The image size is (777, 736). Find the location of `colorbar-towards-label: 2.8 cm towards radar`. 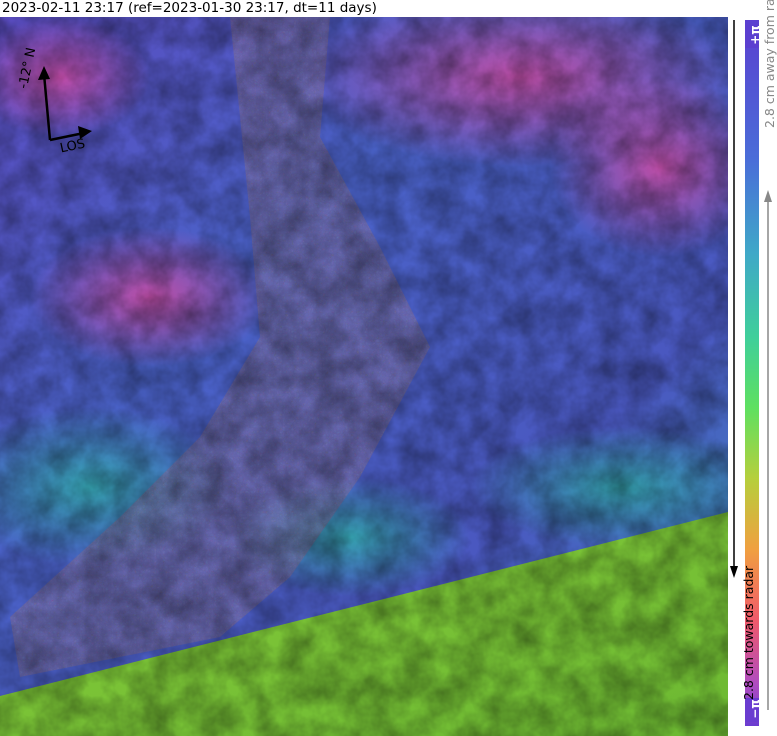

colorbar-towards-label: 2.8 cm towards radar is located at coordinates (748, 632).